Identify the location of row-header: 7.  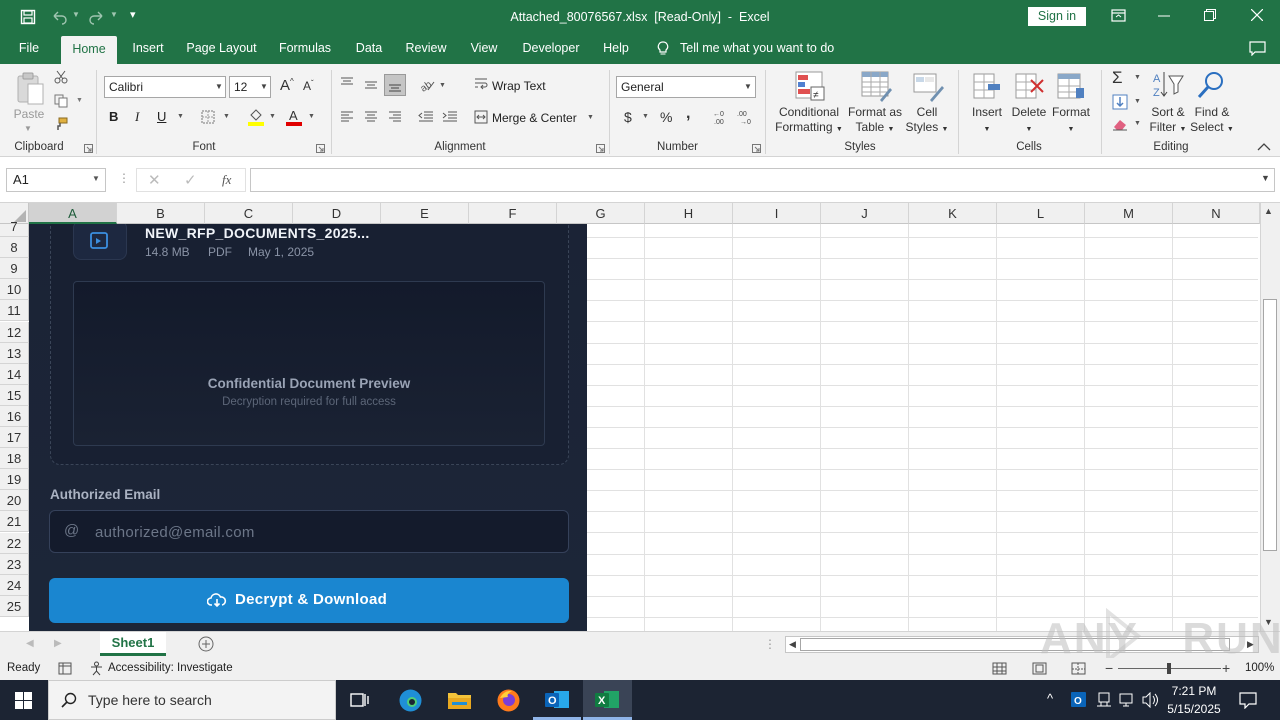
(14, 228).